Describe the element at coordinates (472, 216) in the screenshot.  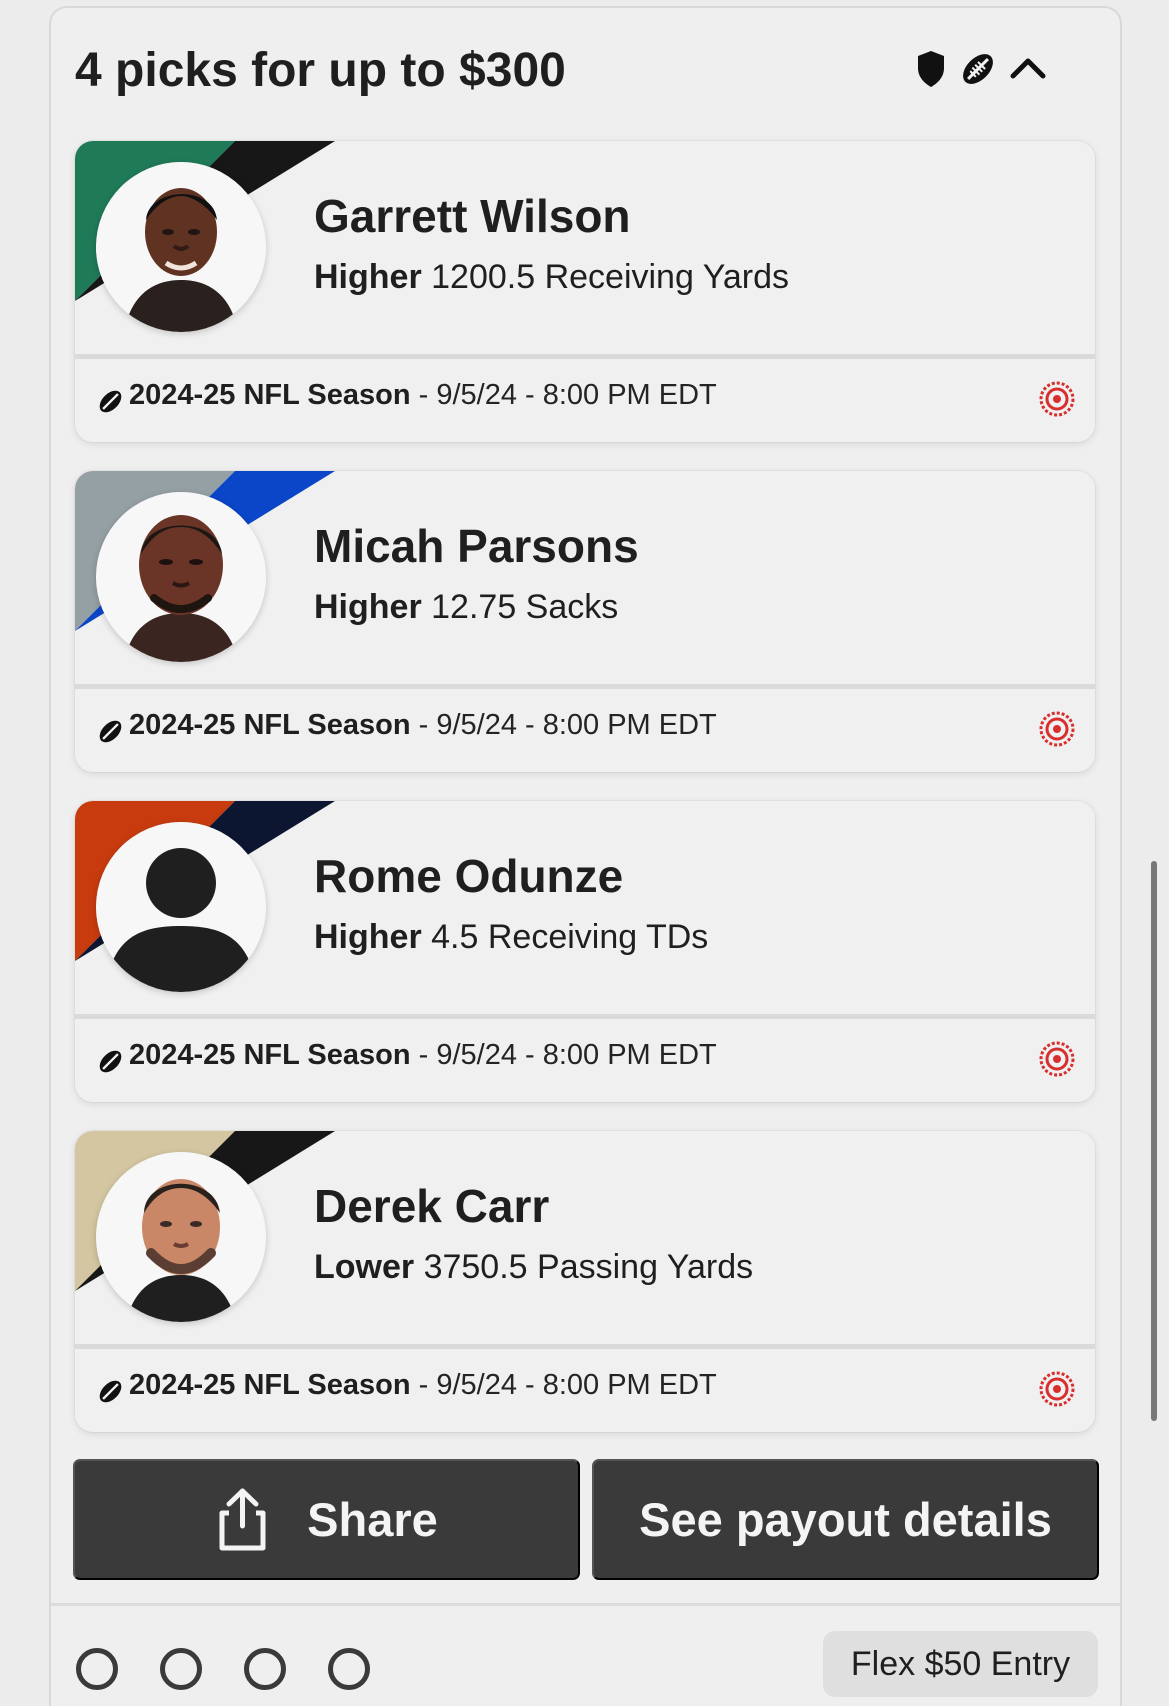
I see `player-name: Garrett Wilson` at that location.